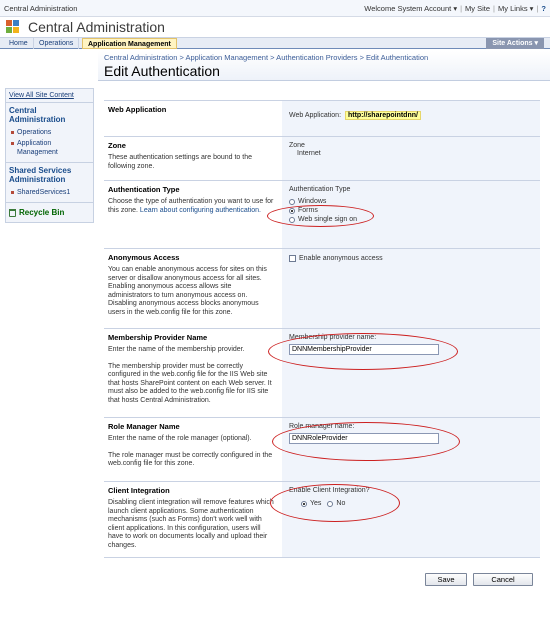  Describe the element at coordinates (322, 578) in the screenshot. I see `form-buttons: Save Cancel` at that location.